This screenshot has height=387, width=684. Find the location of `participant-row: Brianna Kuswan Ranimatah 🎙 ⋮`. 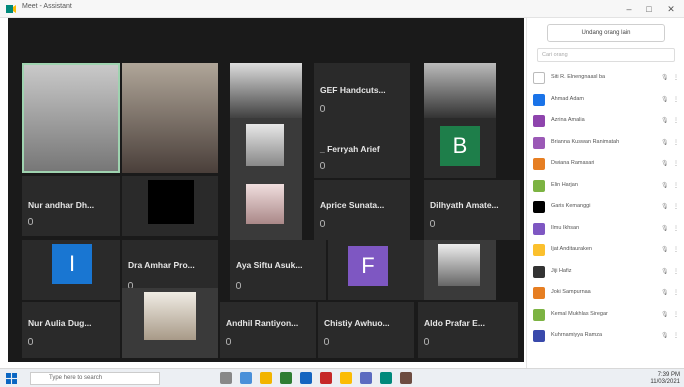

participant-row: Brianna Kuswan Ranimatah 🎙 ⋮ is located at coordinates (607, 143).